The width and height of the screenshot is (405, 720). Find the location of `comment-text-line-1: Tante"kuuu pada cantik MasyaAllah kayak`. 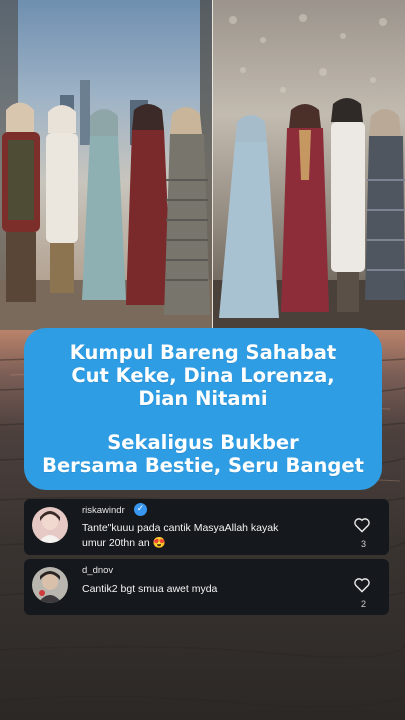

comment-text-line-1: Tante"kuuu pada cantik MasyaAllah kayak is located at coordinates (180, 528).